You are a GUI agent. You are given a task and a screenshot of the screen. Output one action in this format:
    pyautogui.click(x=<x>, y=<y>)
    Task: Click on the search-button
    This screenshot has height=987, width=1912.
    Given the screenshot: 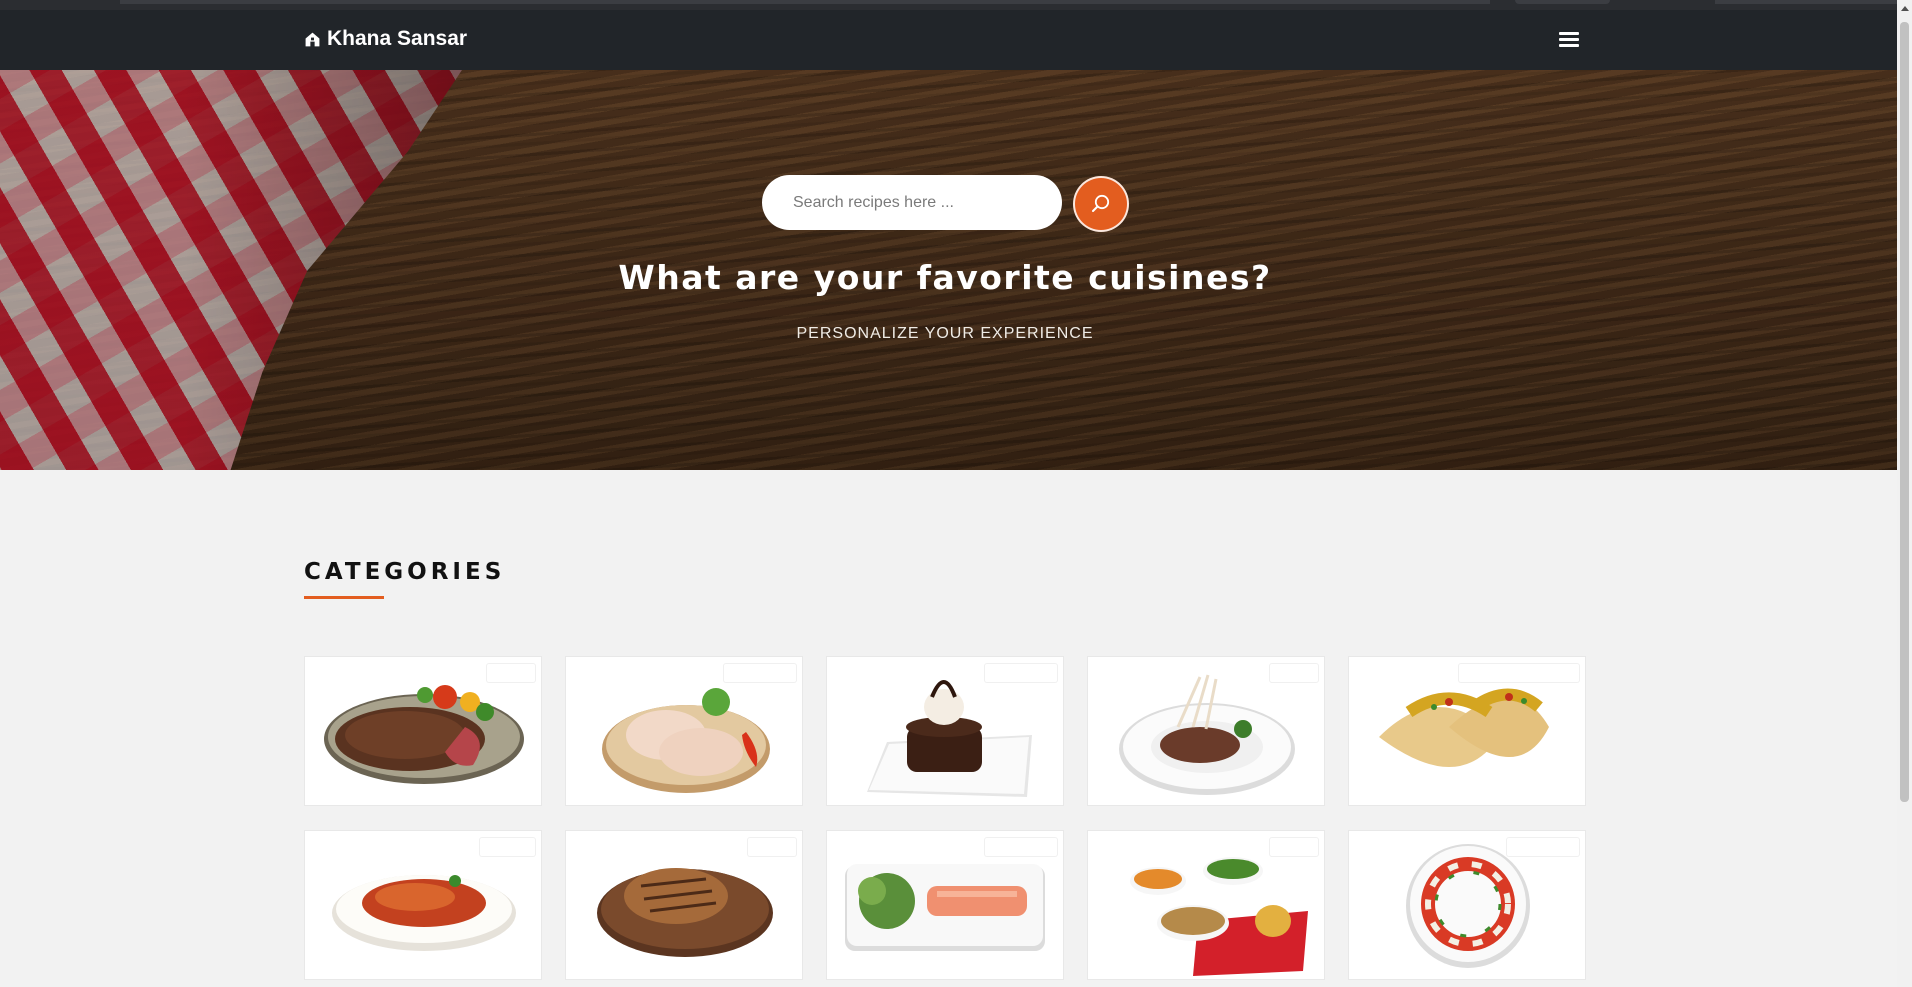 What is the action you would take?
    pyautogui.click(x=1101, y=204)
    